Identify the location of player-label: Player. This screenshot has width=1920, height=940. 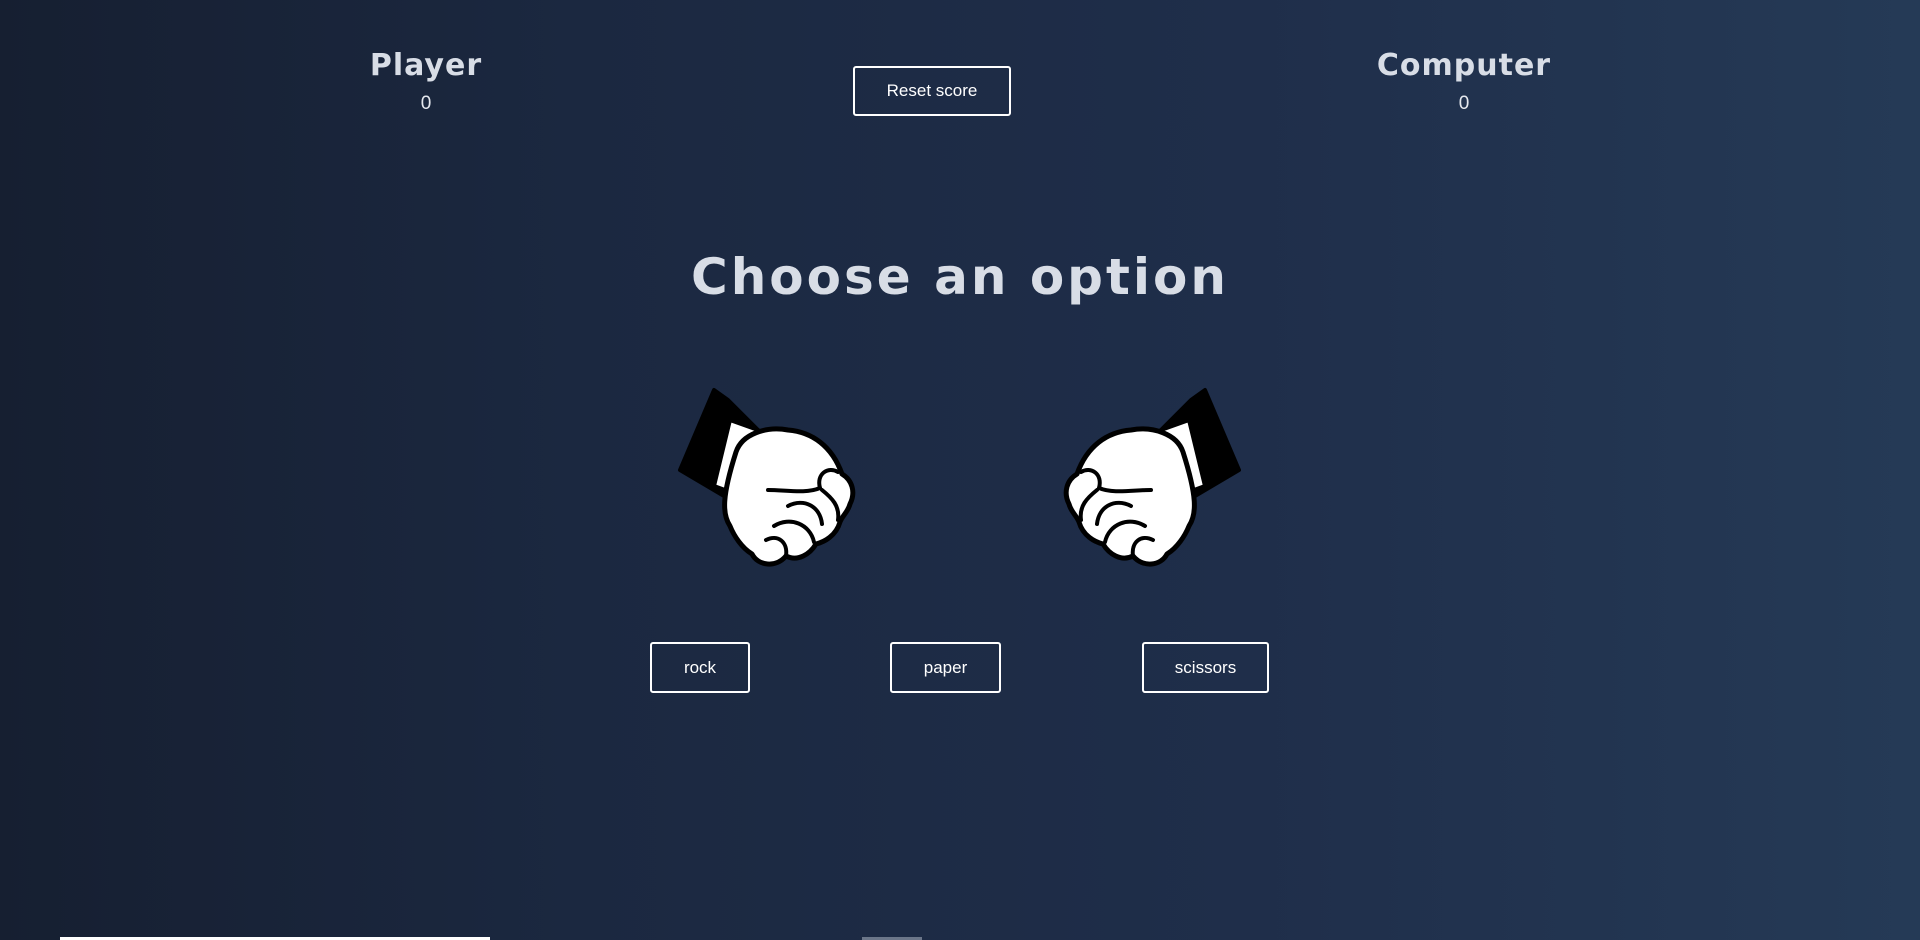
(426, 65).